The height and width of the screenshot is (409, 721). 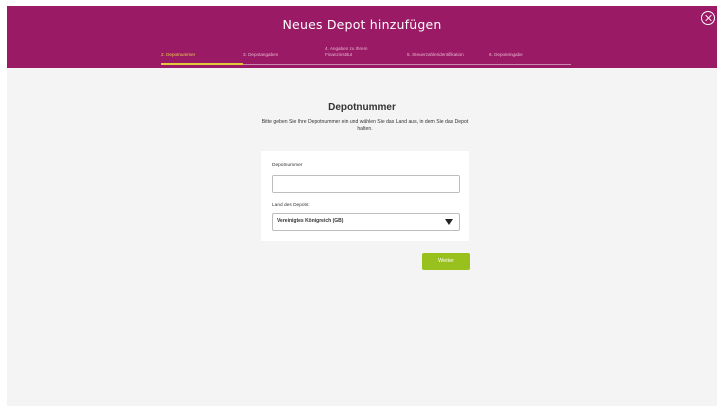 What do you see at coordinates (506, 55) in the screenshot?
I see `step-6: 6. Depoteingabe` at bounding box center [506, 55].